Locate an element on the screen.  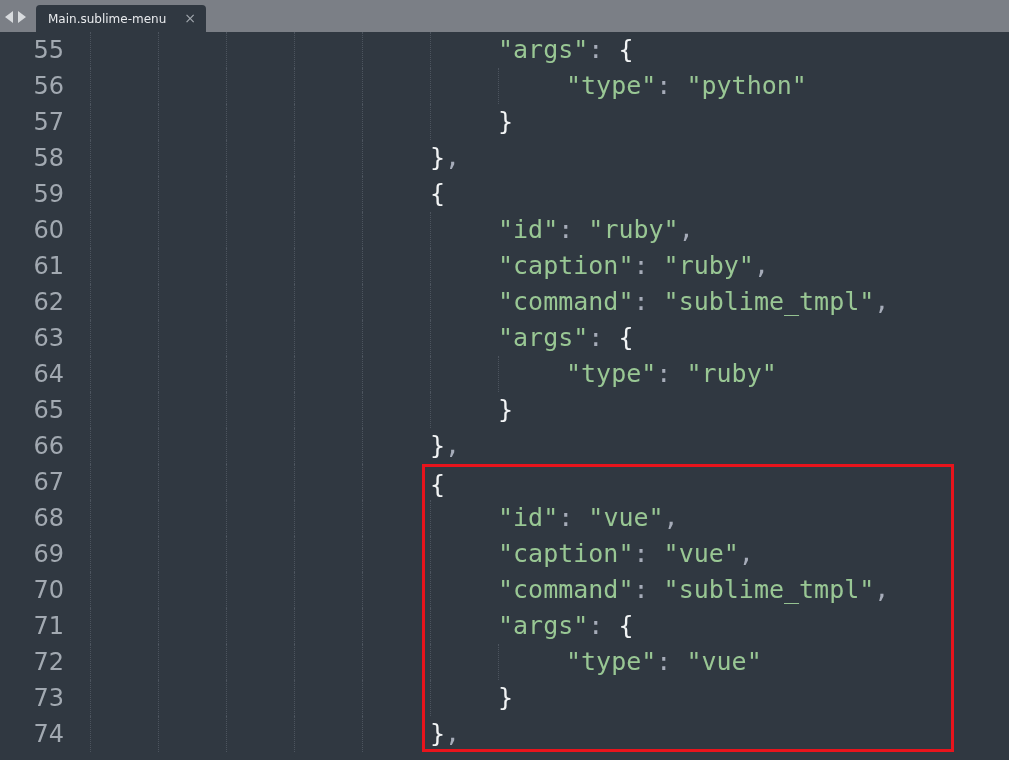
line-number: 71 is located at coordinates (48, 626).